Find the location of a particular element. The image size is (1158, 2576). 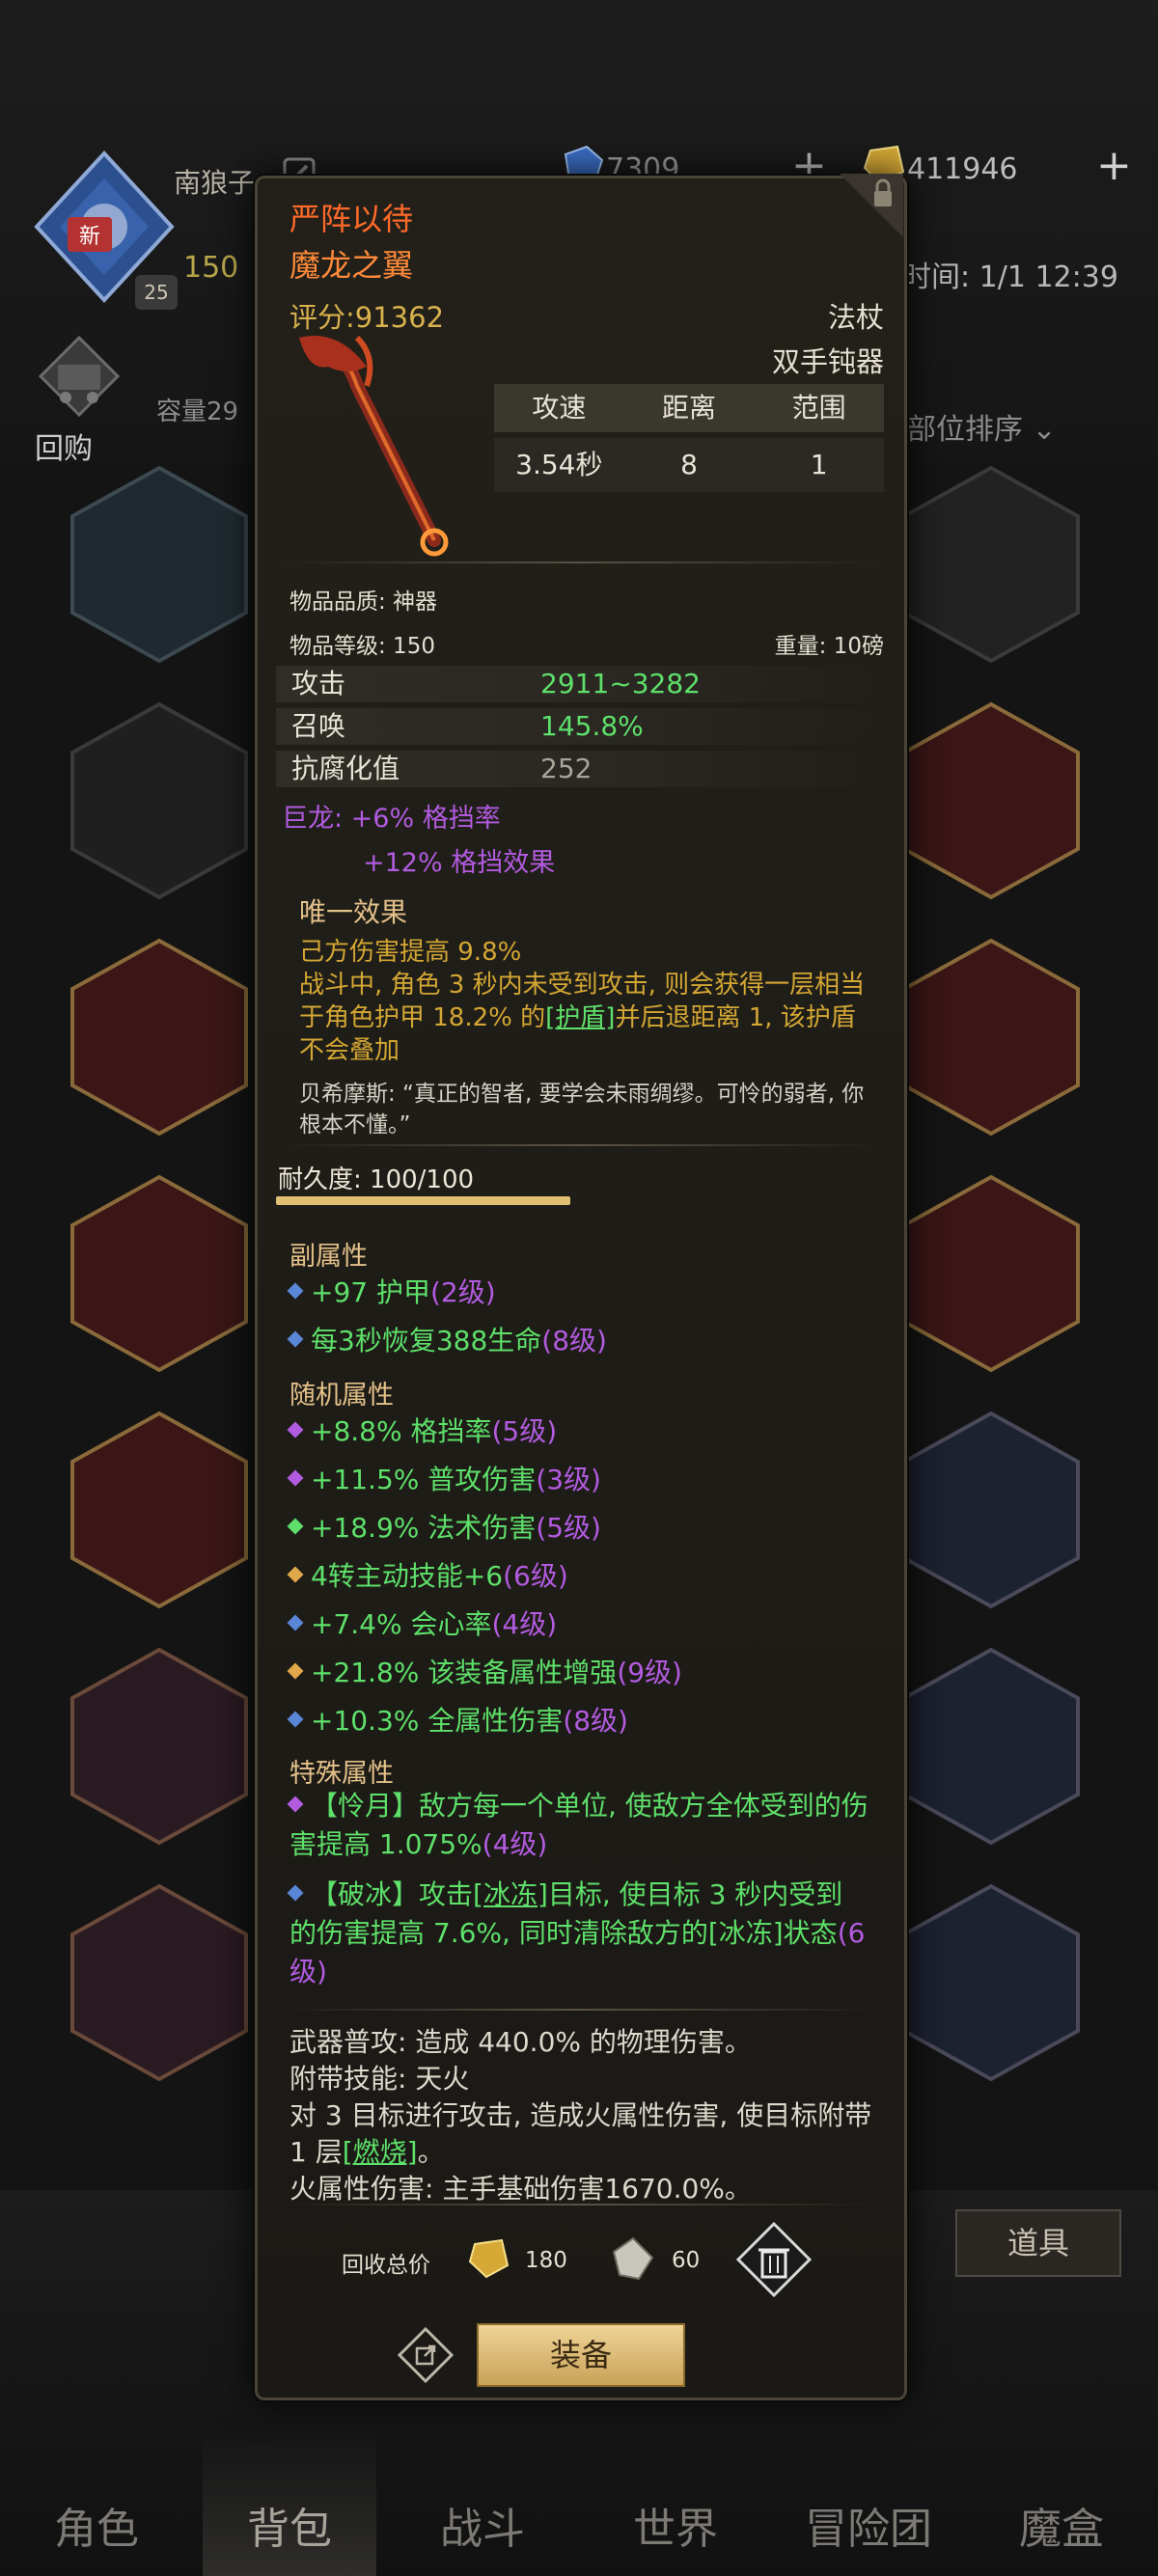

attr-level: (3级) is located at coordinates (568, 1479).